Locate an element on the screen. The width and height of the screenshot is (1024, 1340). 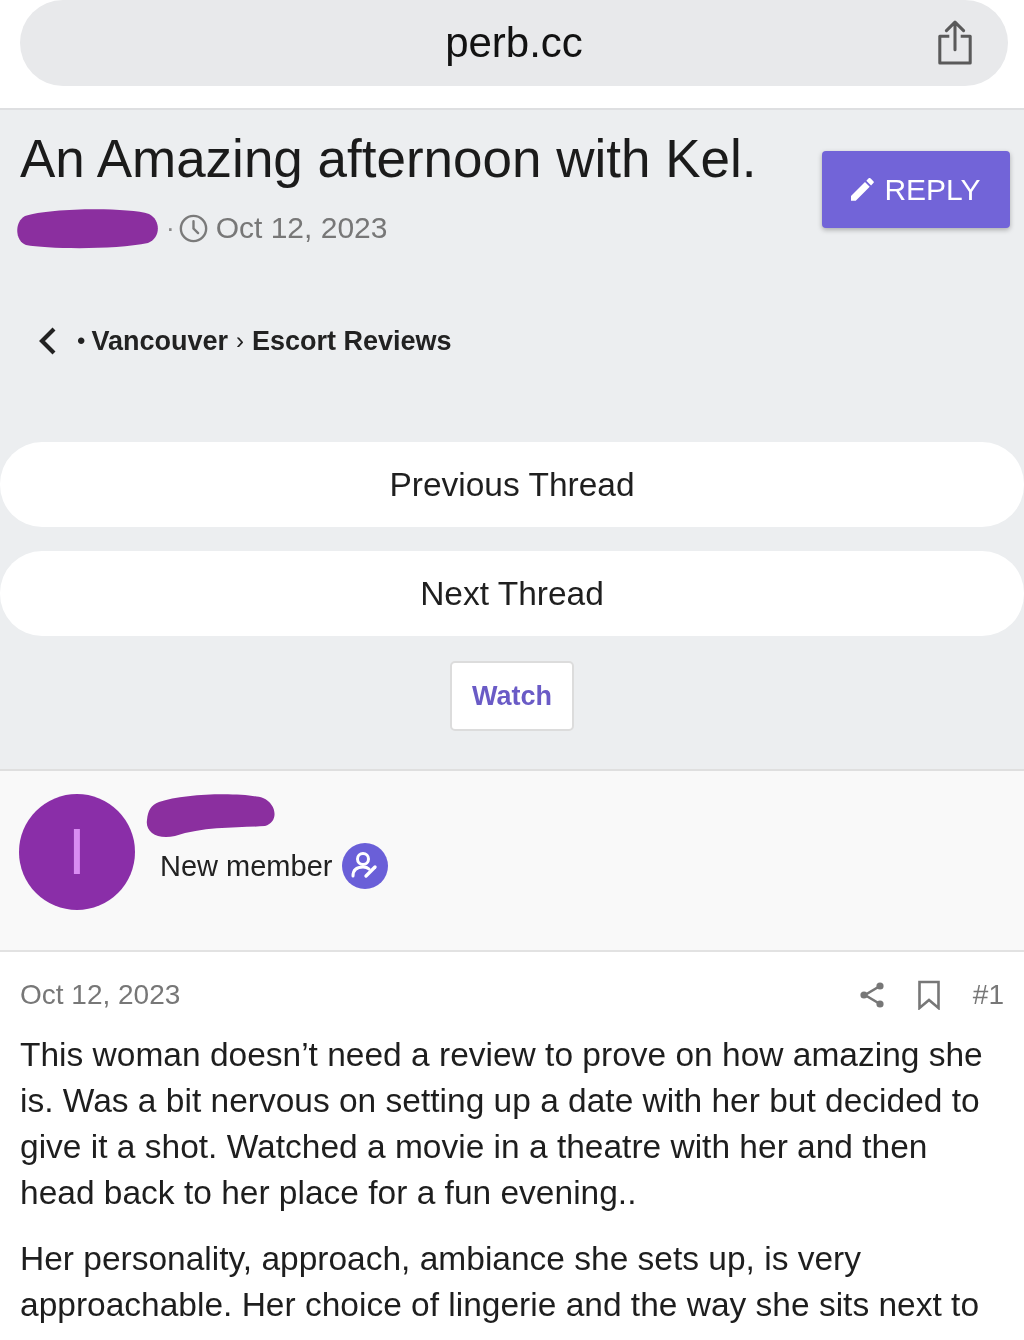
thread-nav-button: Next Thread is located at coordinates (512, 593).